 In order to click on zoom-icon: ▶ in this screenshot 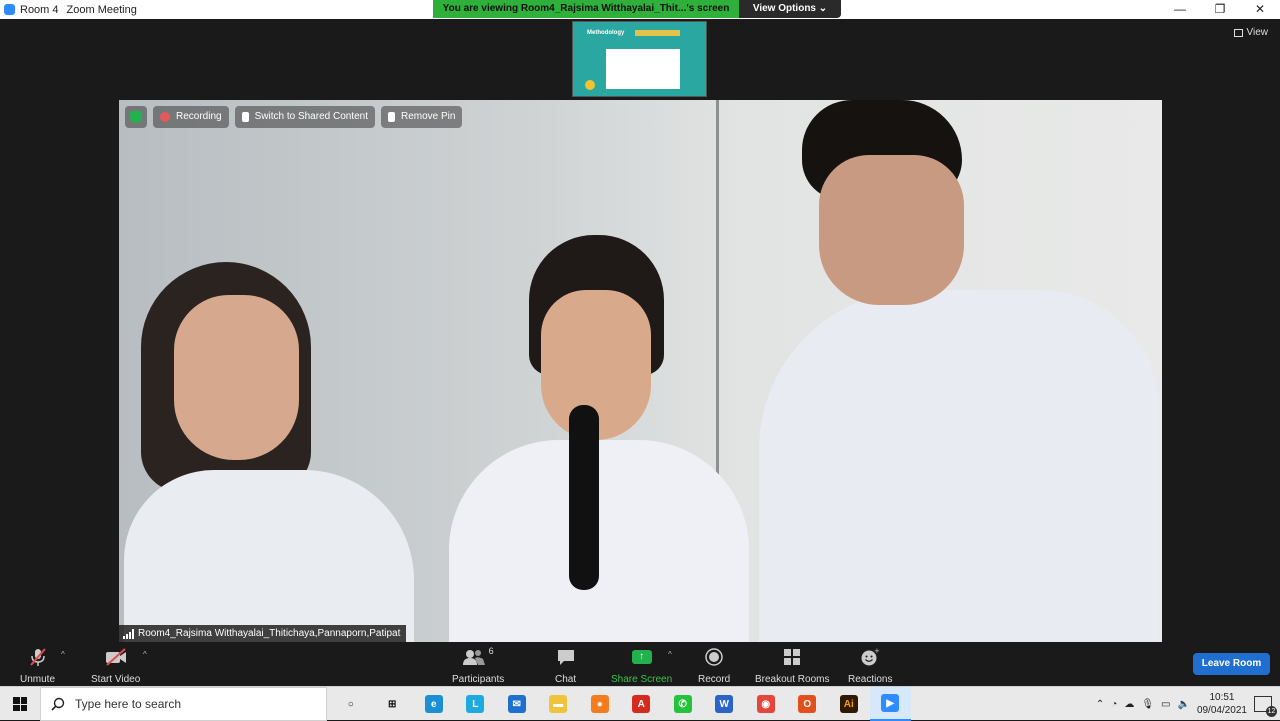, I will do `click(890, 703)`.